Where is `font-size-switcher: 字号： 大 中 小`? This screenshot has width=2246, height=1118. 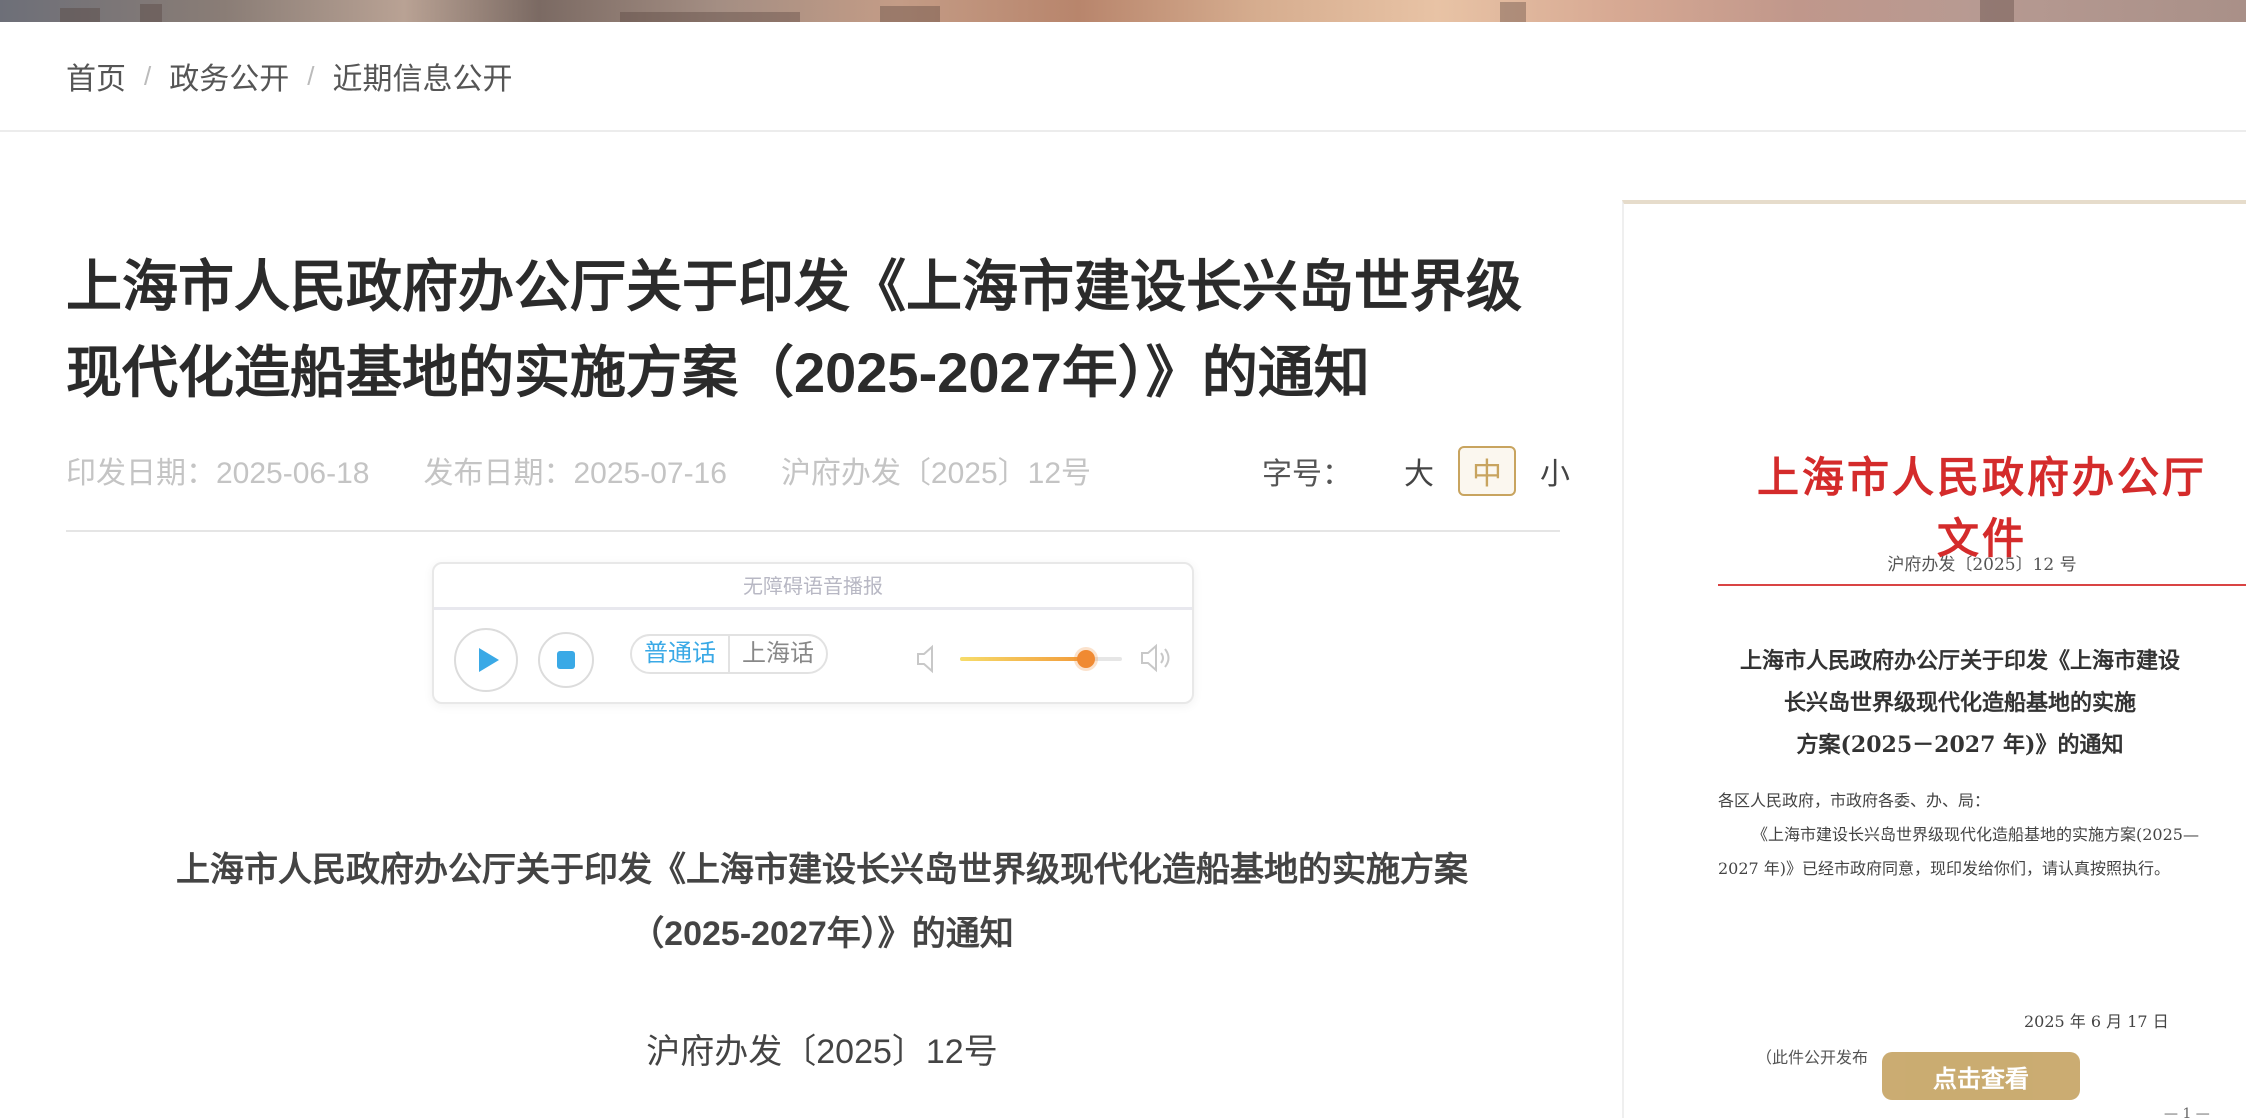
font-size-switcher: 字号： 大 中 小 is located at coordinates (1423, 471).